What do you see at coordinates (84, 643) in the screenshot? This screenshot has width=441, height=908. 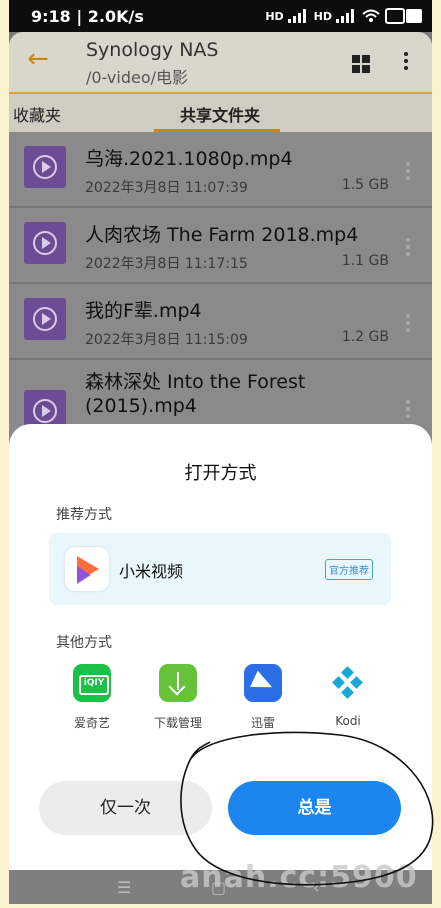 I see `others-label: 其他方式` at bounding box center [84, 643].